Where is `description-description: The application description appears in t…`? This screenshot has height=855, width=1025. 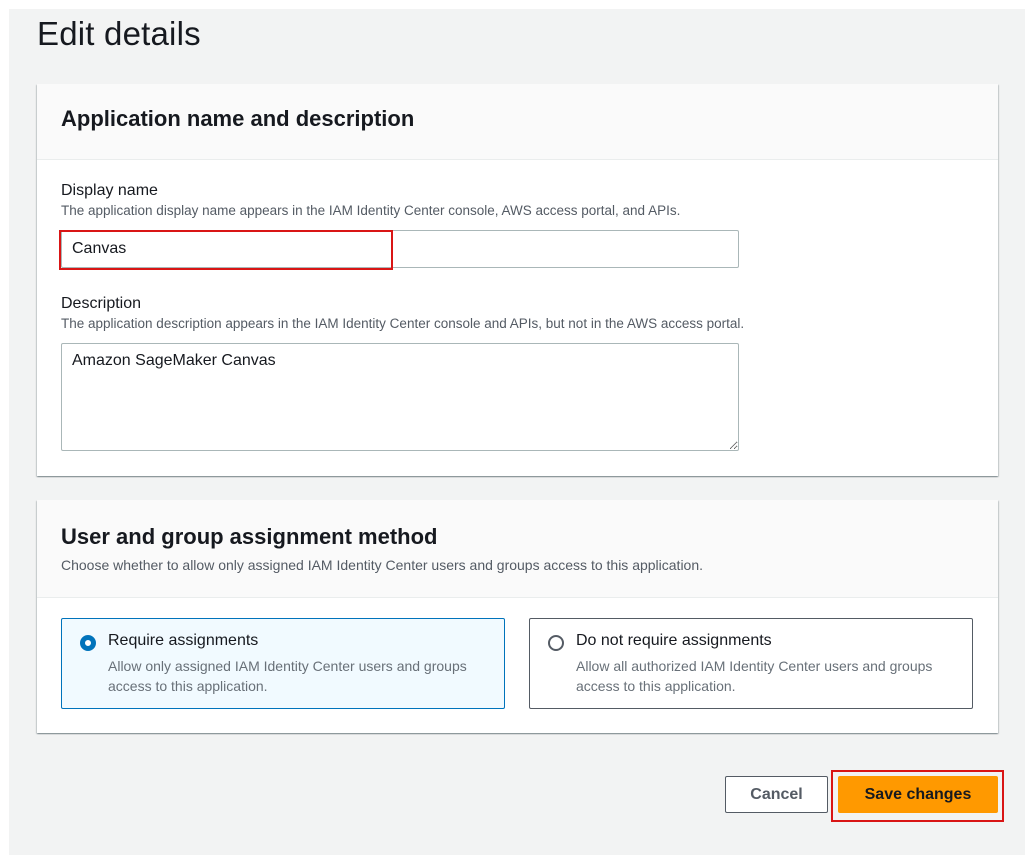
description-description: The application description appears in t… is located at coordinates (403, 323).